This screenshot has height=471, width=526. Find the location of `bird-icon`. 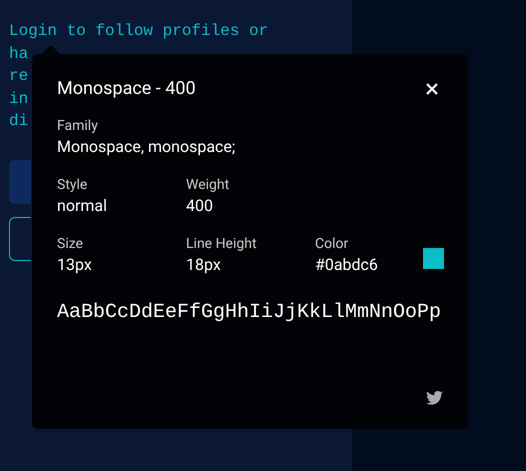

bird-icon is located at coordinates (434, 398).